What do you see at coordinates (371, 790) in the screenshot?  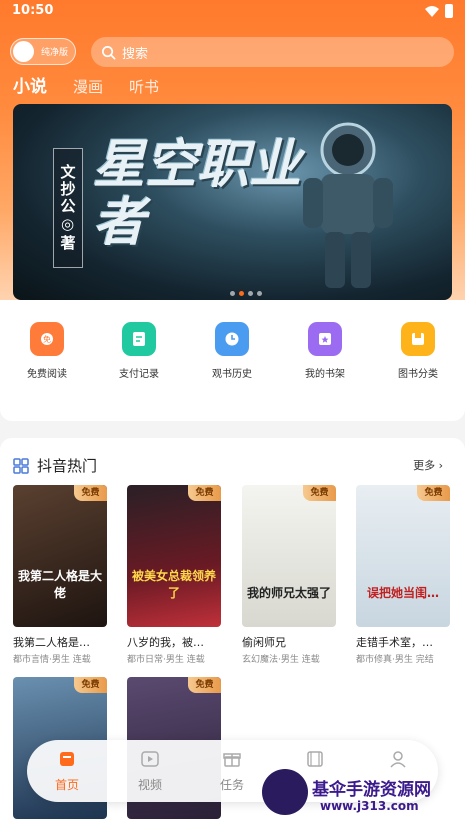 I see `watermark-name: 基伞手游资源网` at bounding box center [371, 790].